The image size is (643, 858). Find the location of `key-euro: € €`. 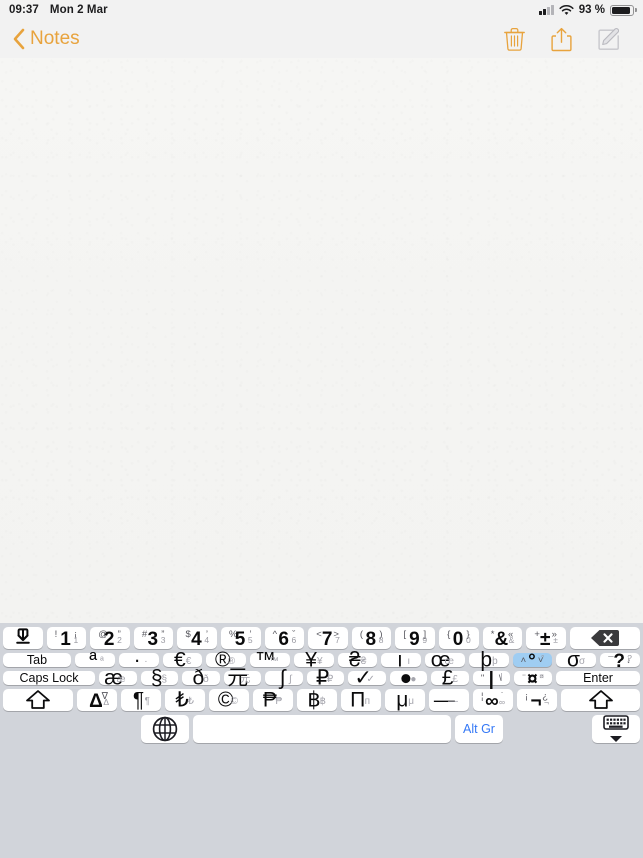

key-euro: € € is located at coordinates (182, 660).